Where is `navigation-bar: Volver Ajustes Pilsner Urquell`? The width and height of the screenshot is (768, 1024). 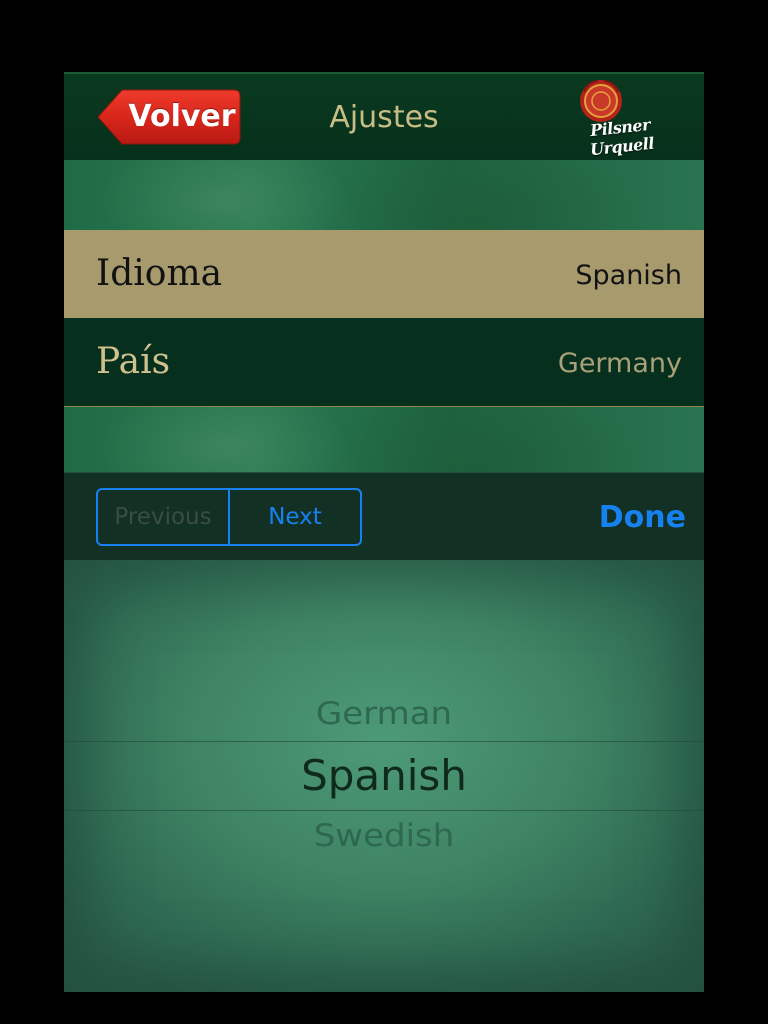 navigation-bar: Volver Ajustes Pilsner Urquell is located at coordinates (384, 116).